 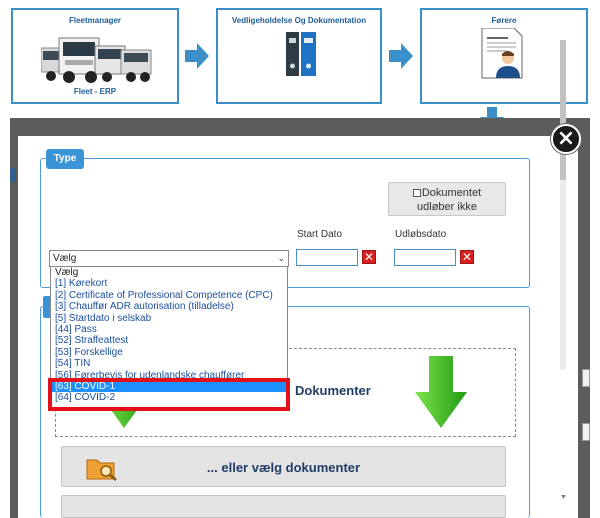 What do you see at coordinates (563, 498) in the screenshot?
I see `scroll-down-icon: ▼` at bounding box center [563, 498].